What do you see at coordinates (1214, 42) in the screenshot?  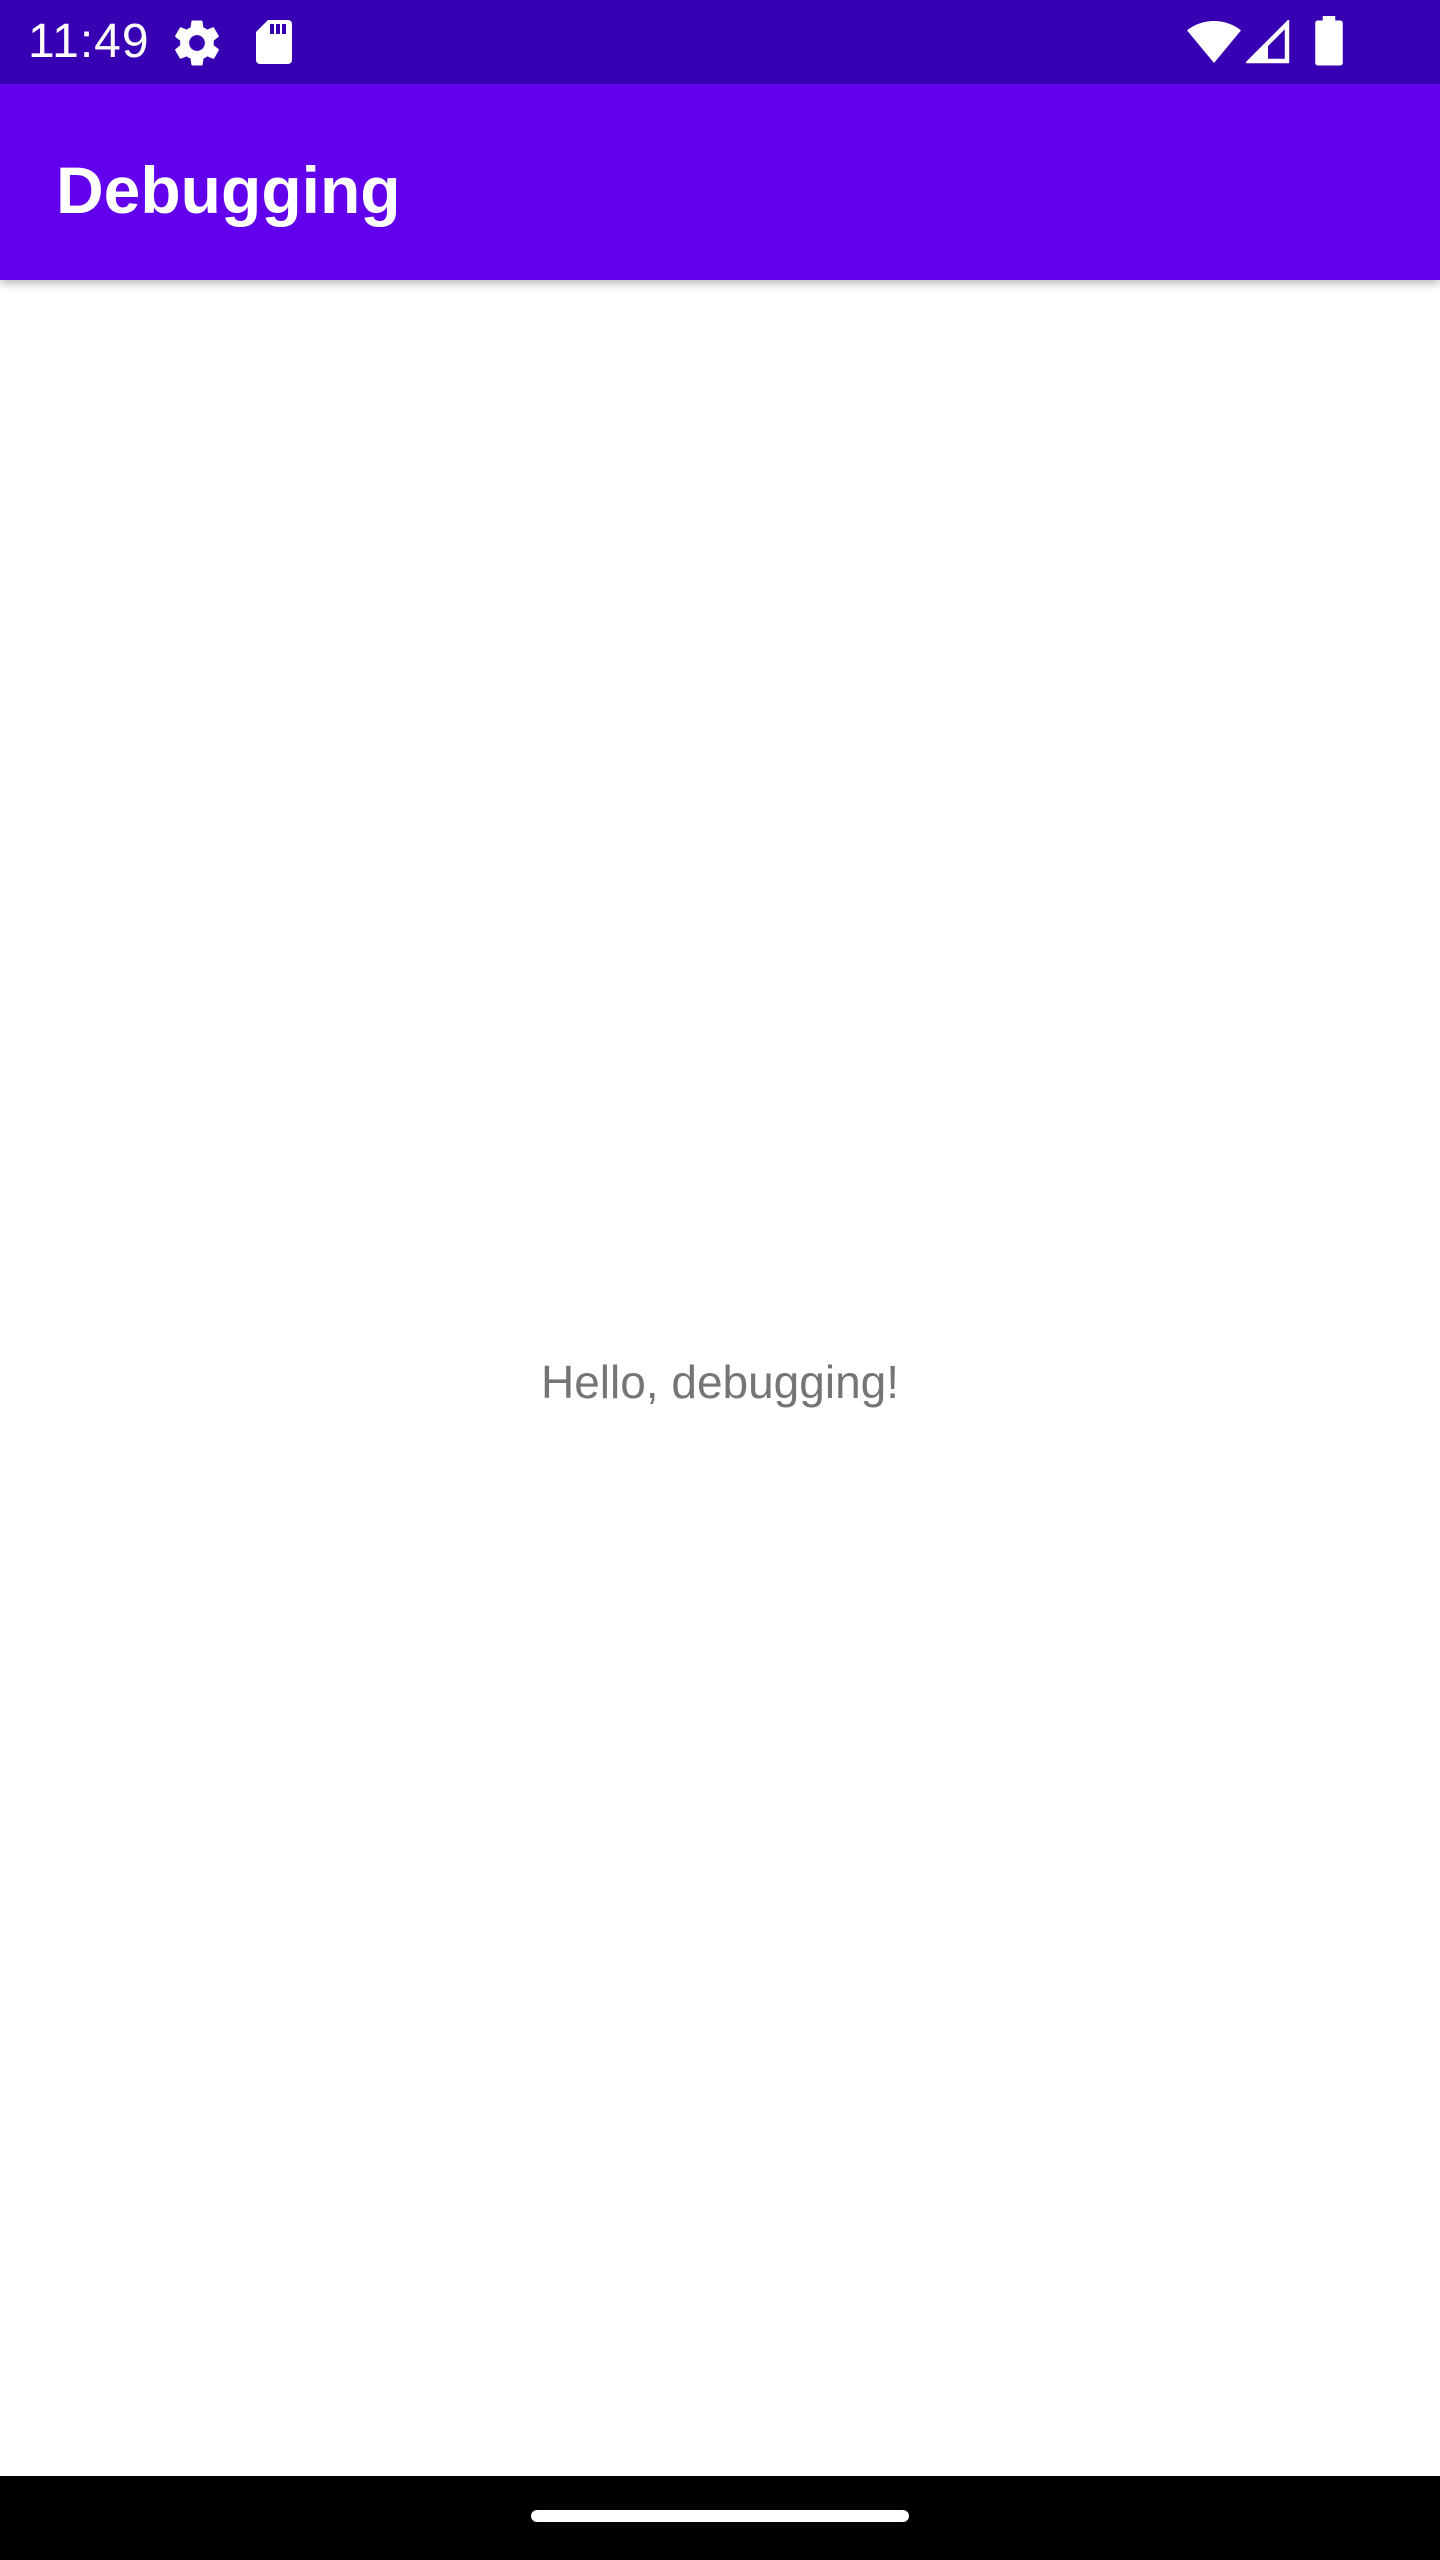 I see `wifi-icon` at bounding box center [1214, 42].